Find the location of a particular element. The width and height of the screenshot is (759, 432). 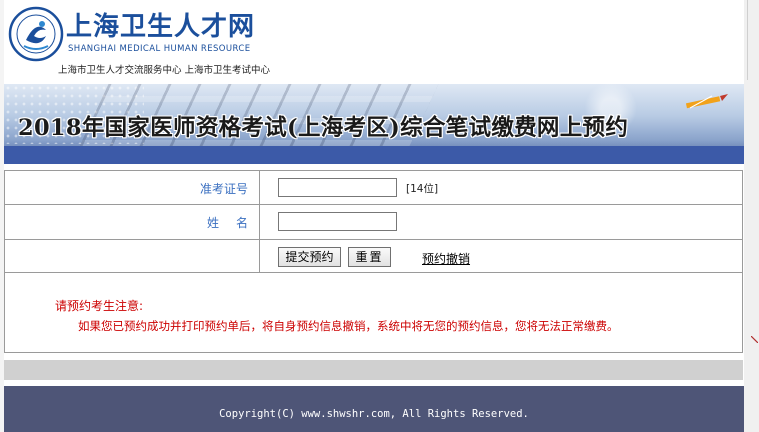

exam-id-label: 准考证号 is located at coordinates (223, 189).